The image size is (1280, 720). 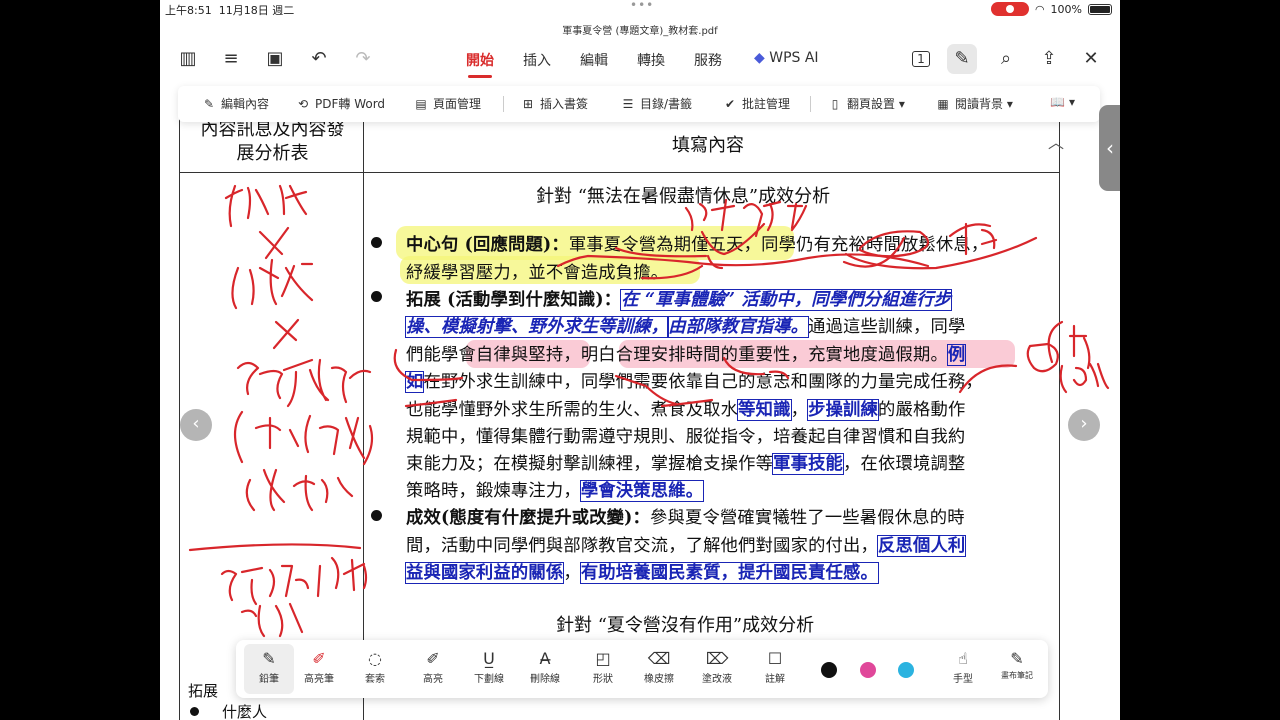 I want to click on section-title-2: 針對 “夏令營沒有作用”成效分析, so click(x=685, y=625).